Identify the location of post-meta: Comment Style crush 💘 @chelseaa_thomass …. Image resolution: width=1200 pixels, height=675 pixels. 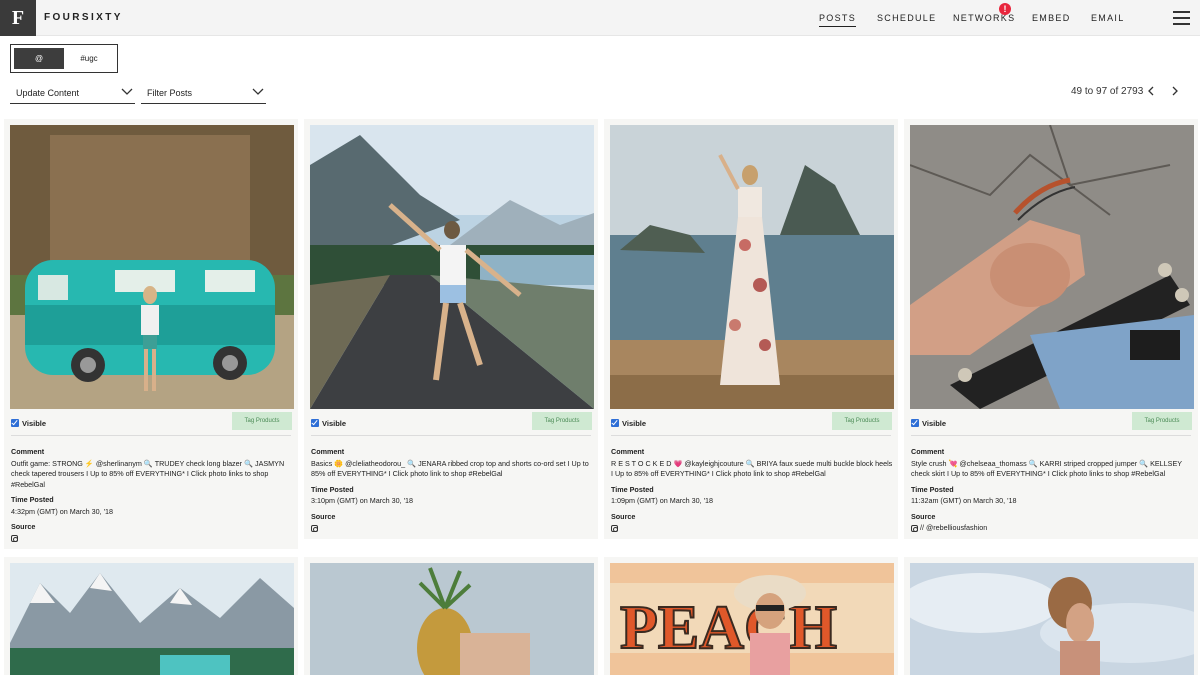
(1052, 490).